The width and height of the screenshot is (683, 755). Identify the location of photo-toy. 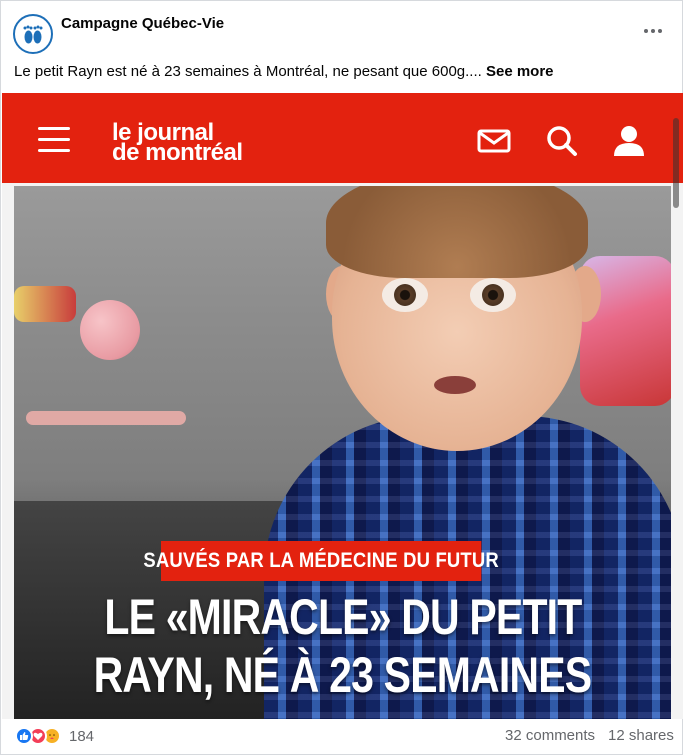
(45, 304).